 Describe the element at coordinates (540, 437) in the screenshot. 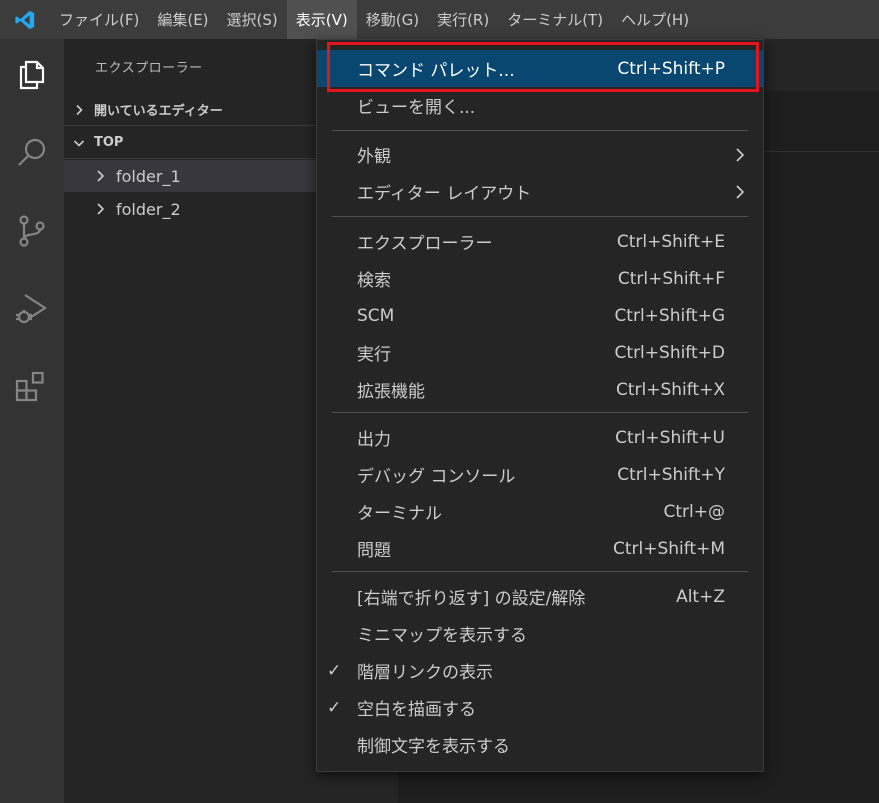

I see `menu-item-output: 出力 Ctrl+Shift+U` at that location.